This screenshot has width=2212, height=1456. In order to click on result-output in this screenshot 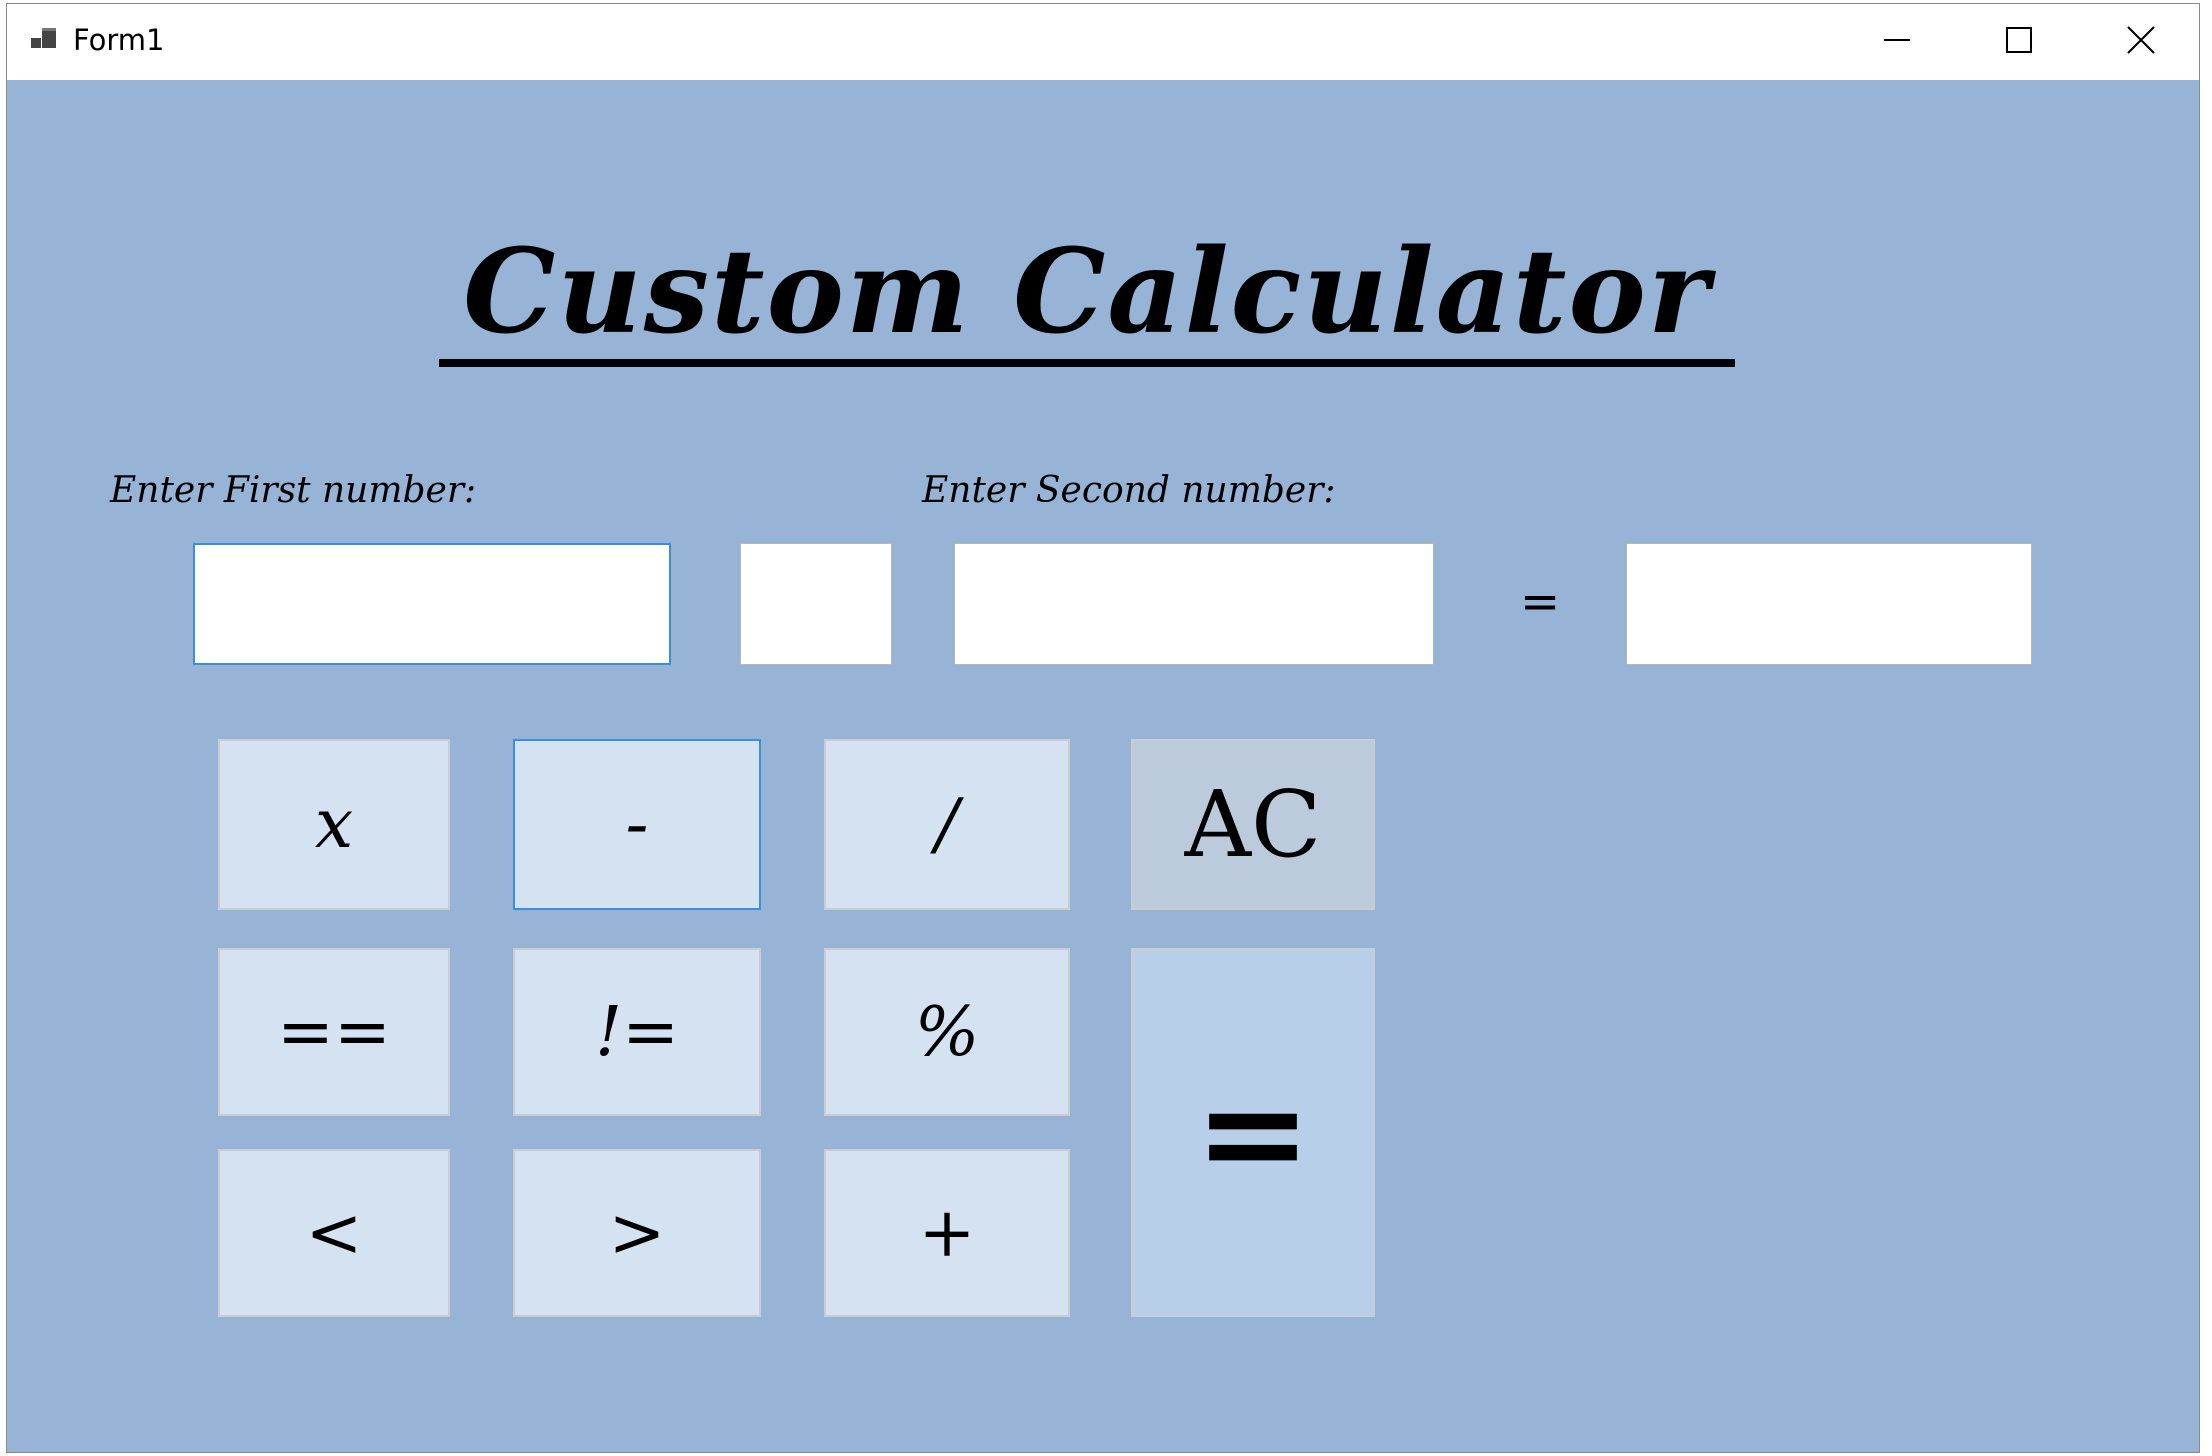, I will do `click(1829, 604)`.